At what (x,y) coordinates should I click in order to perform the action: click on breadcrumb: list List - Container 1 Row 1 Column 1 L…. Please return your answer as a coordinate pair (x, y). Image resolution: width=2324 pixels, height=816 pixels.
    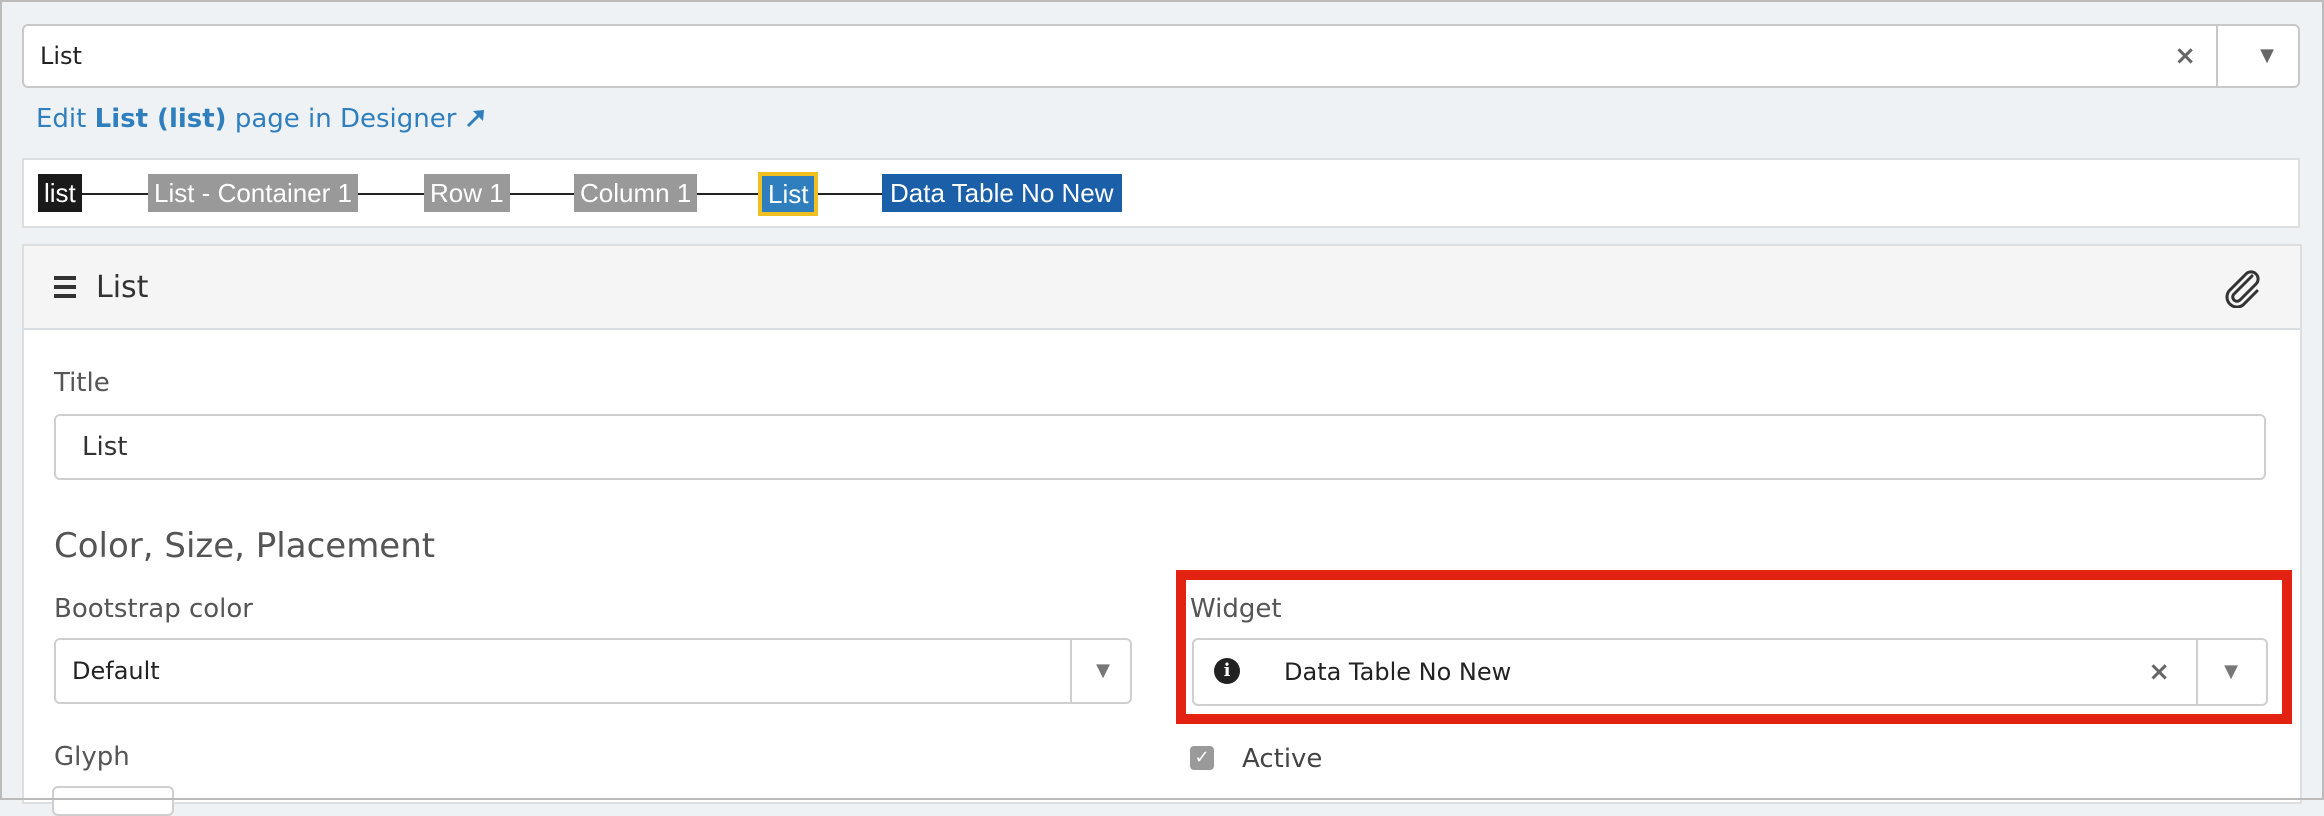
    Looking at the image, I should click on (1161, 193).